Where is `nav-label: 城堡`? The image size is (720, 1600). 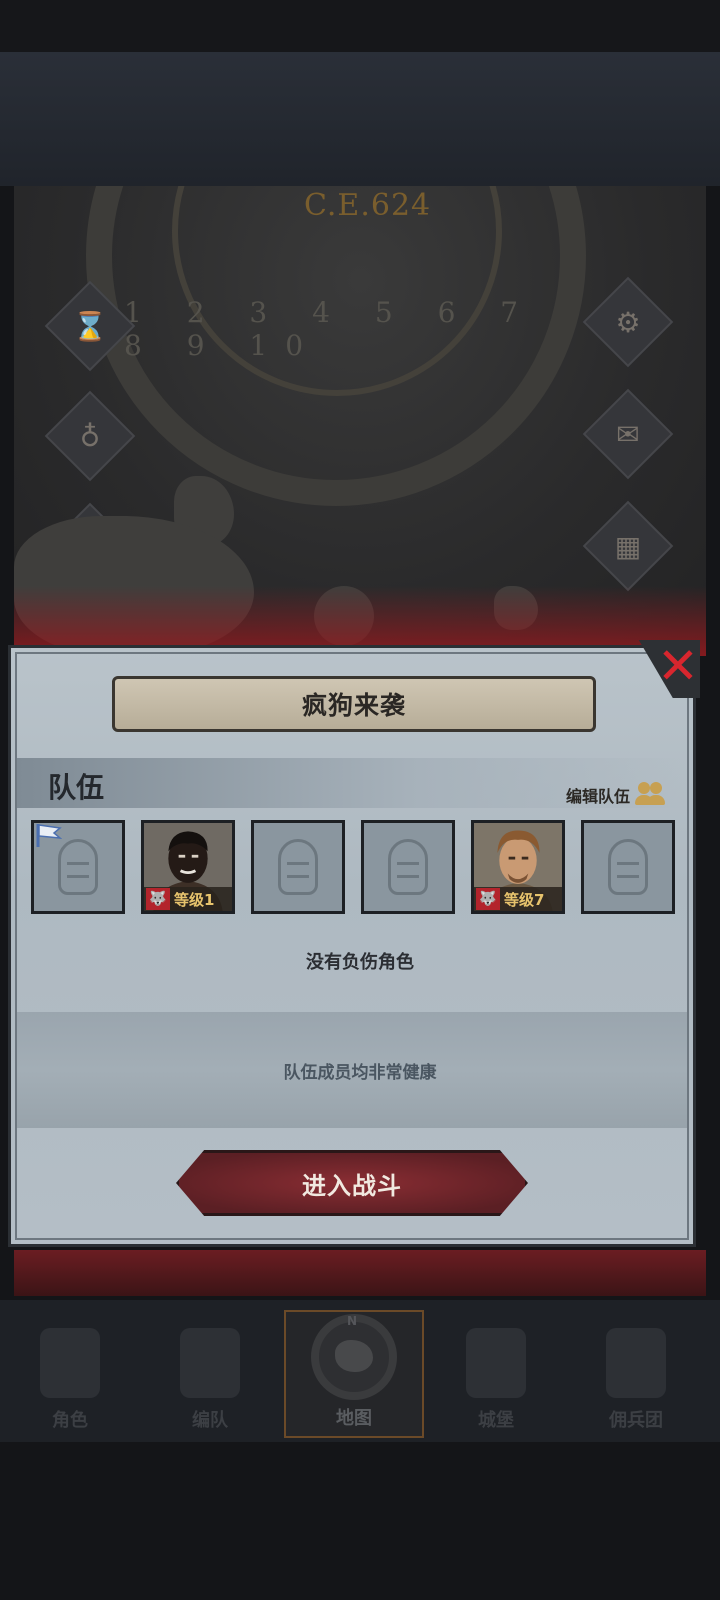 nav-label: 城堡 is located at coordinates (496, 1420).